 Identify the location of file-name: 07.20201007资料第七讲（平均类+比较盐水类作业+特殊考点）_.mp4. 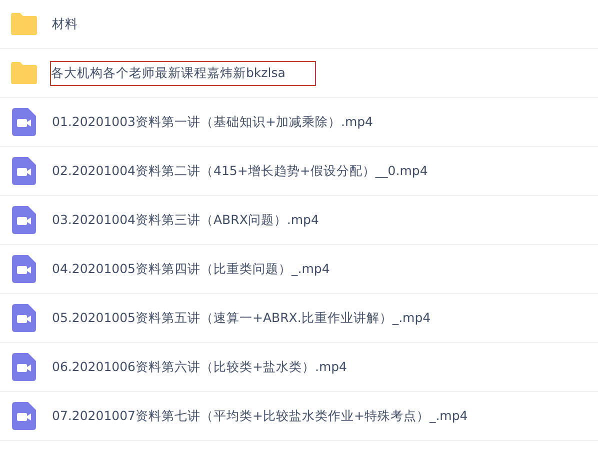
(260, 416).